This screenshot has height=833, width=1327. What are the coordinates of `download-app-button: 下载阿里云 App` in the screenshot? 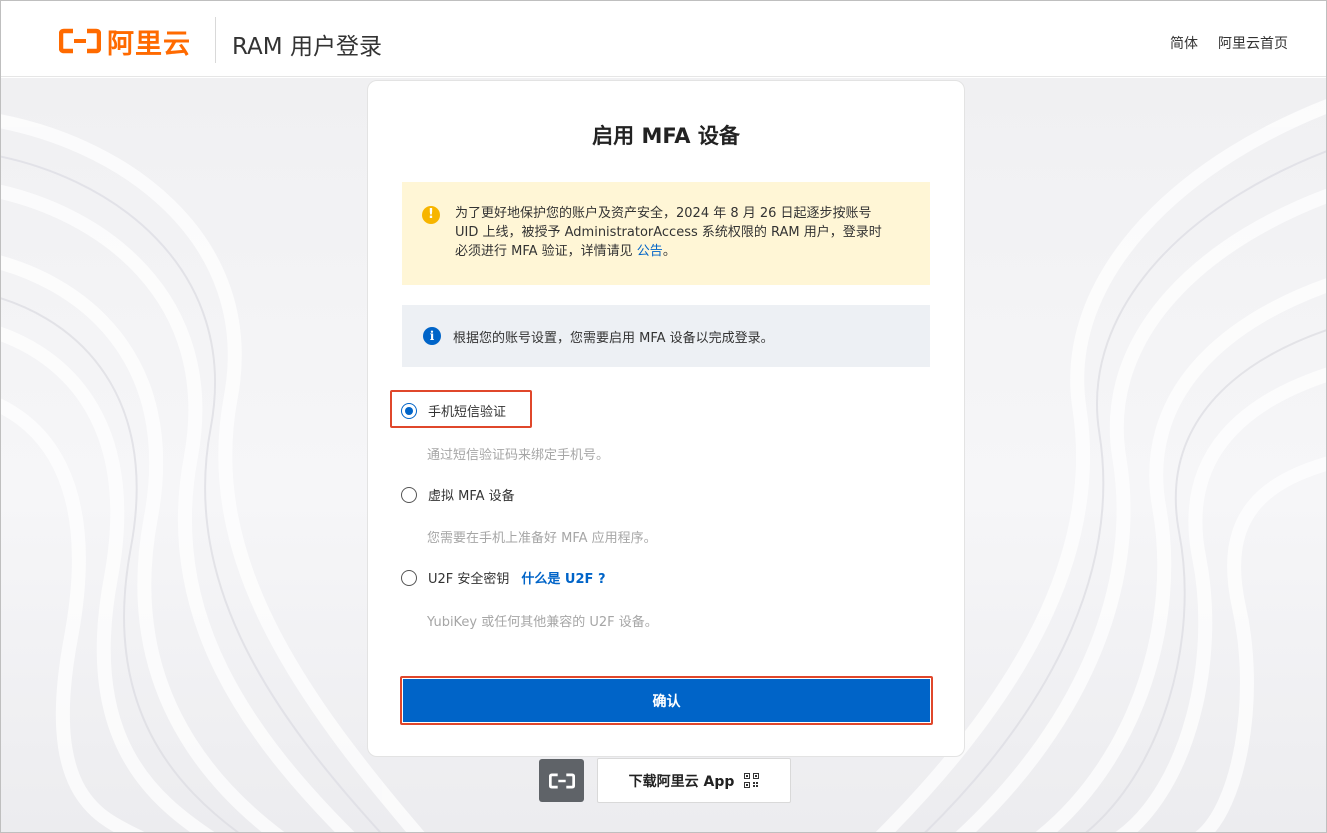 It's located at (694, 780).